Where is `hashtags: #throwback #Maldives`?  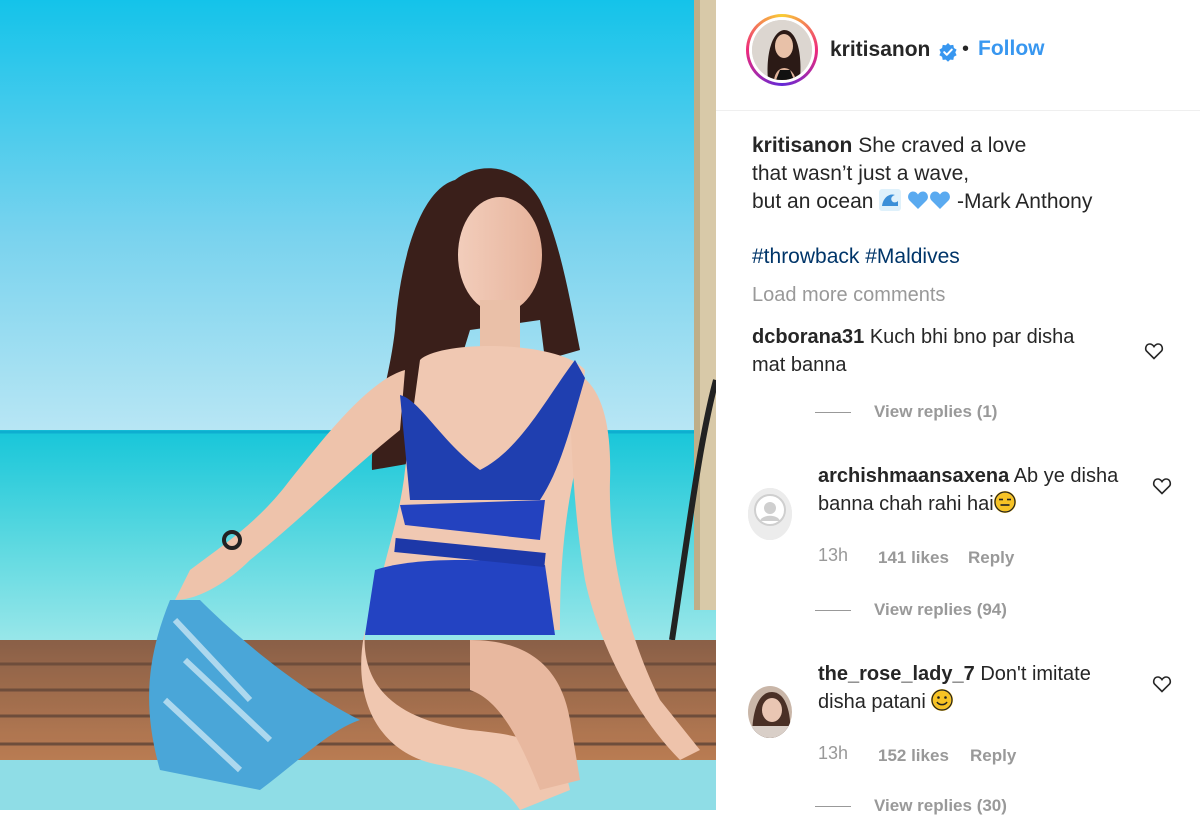
hashtags: #throwback #Maldives is located at coordinates (856, 257).